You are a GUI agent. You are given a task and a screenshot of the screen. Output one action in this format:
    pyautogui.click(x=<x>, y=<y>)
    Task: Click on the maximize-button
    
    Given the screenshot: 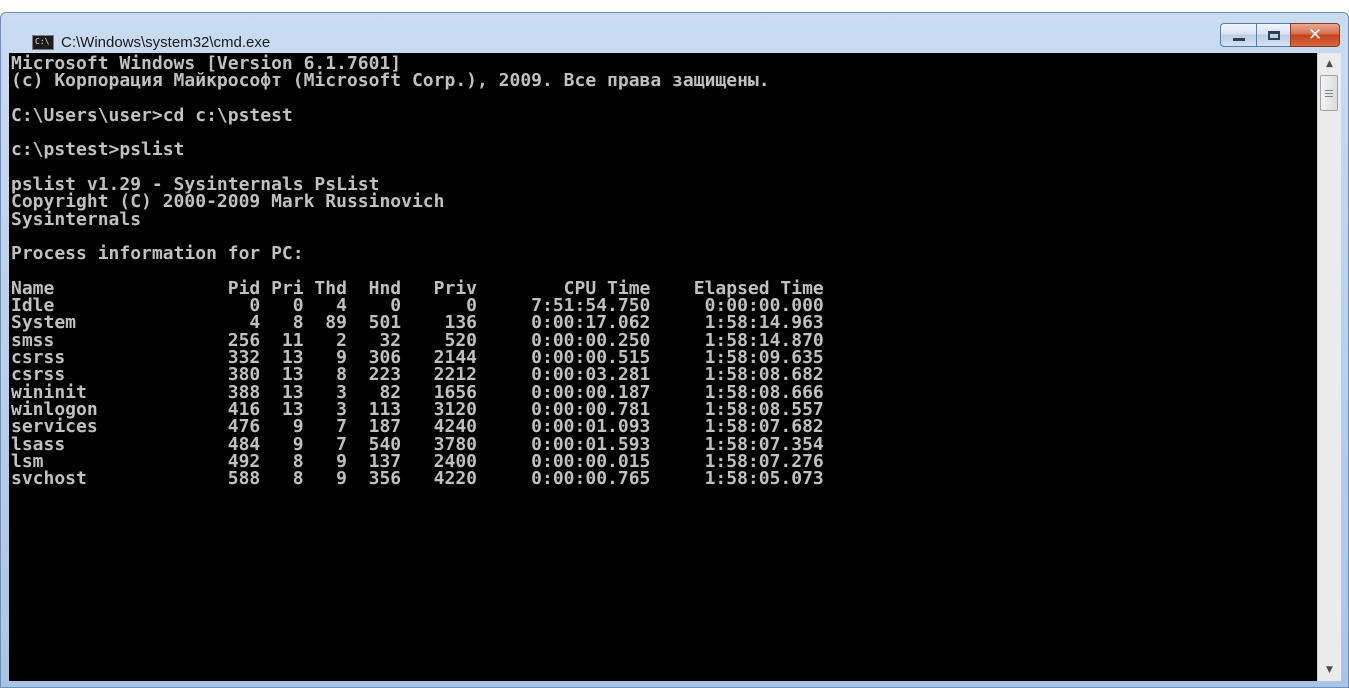 What is the action you would take?
    pyautogui.click(x=1273, y=35)
    